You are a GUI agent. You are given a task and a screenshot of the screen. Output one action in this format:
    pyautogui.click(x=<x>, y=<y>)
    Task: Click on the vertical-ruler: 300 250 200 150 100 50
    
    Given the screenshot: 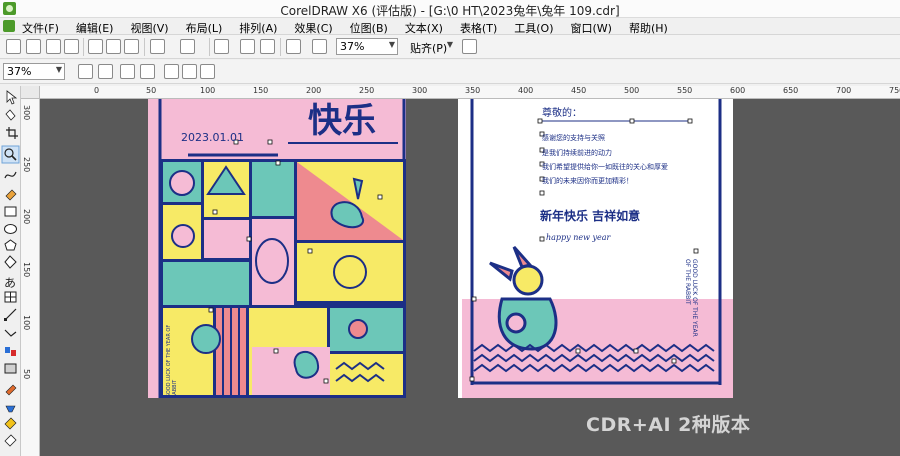 What is the action you would take?
    pyautogui.click(x=30, y=277)
    